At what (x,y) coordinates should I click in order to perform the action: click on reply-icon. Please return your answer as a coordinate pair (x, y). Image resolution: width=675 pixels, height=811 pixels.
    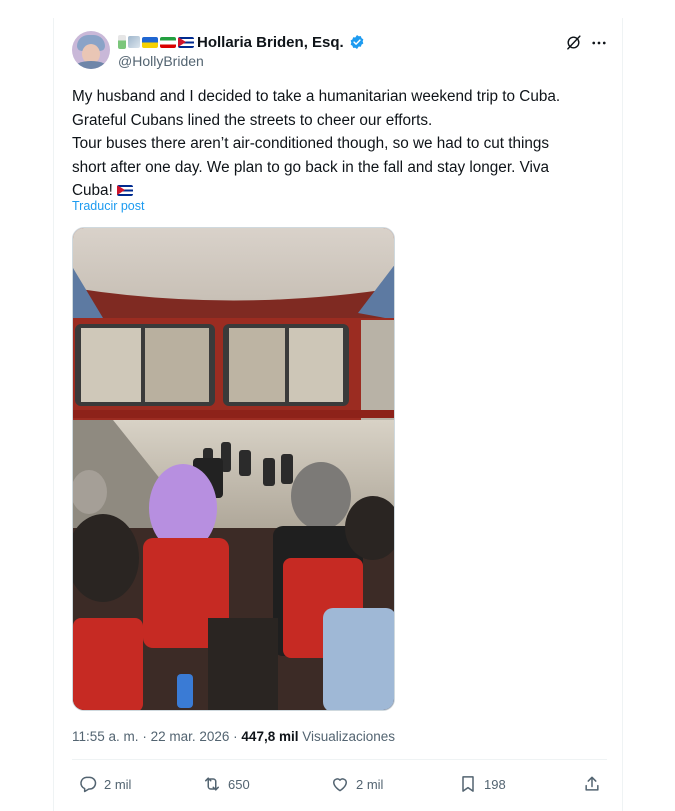
    Looking at the image, I should click on (88, 784).